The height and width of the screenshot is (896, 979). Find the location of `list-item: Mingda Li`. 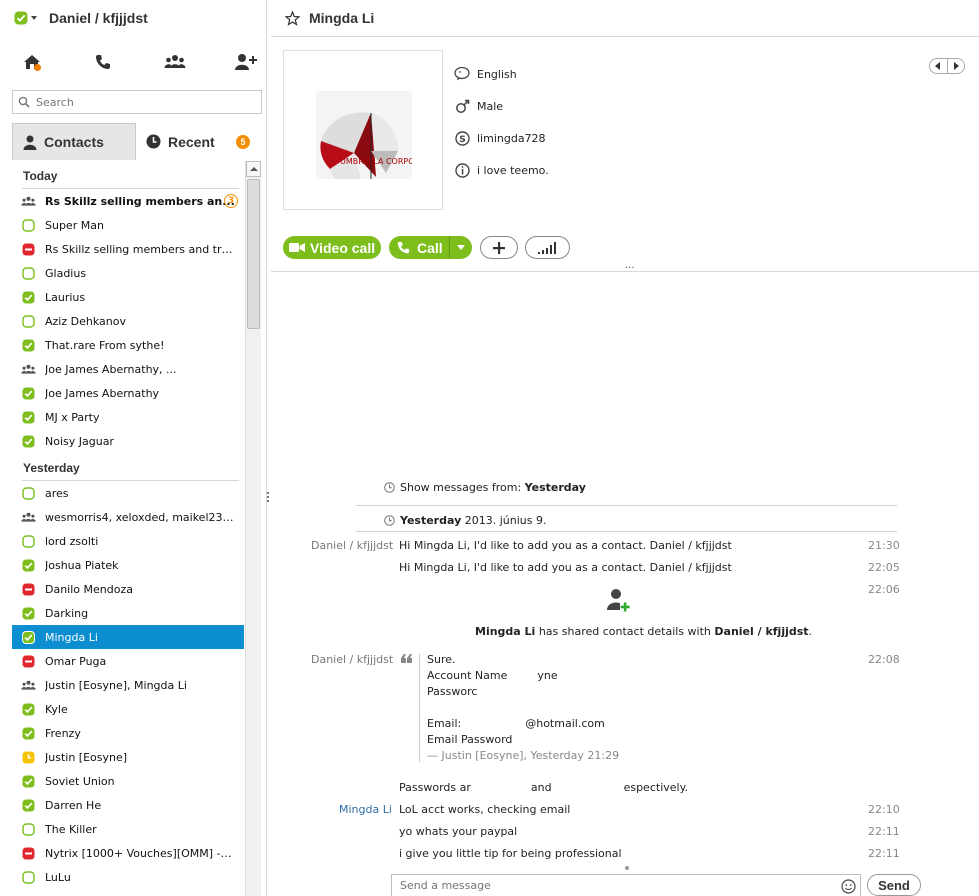

list-item: Mingda Li is located at coordinates (128, 637).